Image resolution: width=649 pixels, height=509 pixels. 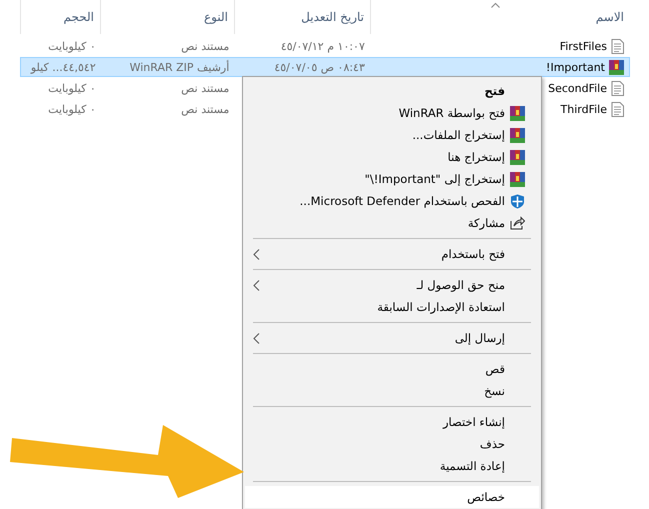 I want to click on date-text: ١٠:٠٧ م ٤٥/٠٧/١٢, so click(x=322, y=46).